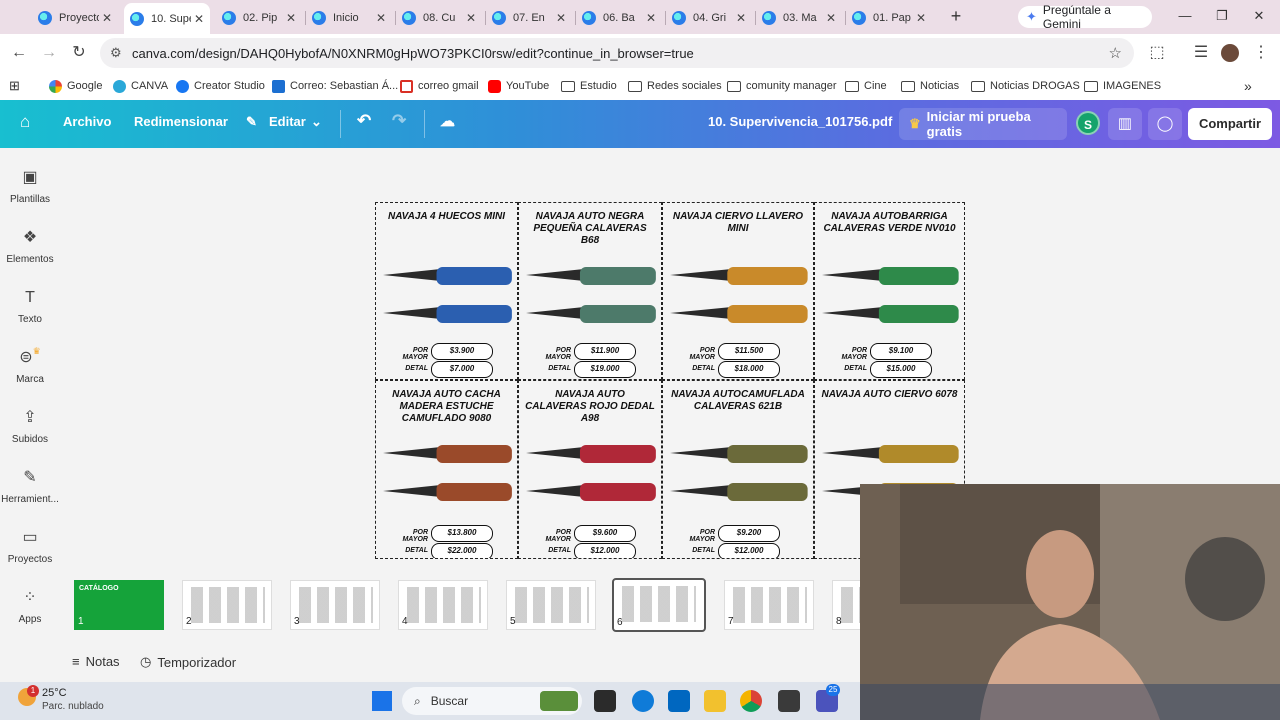  Describe the element at coordinates (87, 121) in the screenshot. I see `menu-archivo: Archivo` at that location.